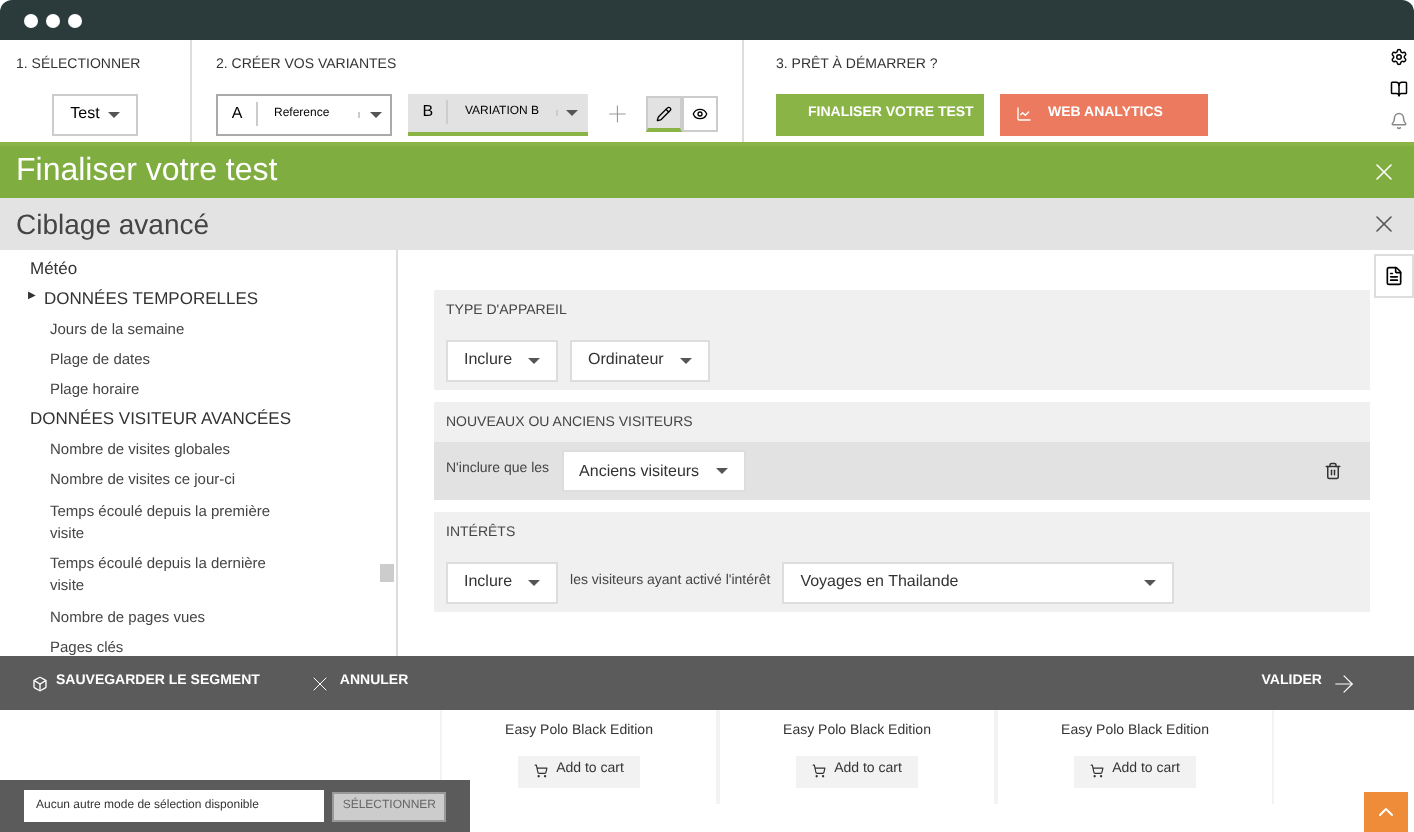  Describe the element at coordinates (1398, 121) in the screenshot. I see `bell-icon` at that location.